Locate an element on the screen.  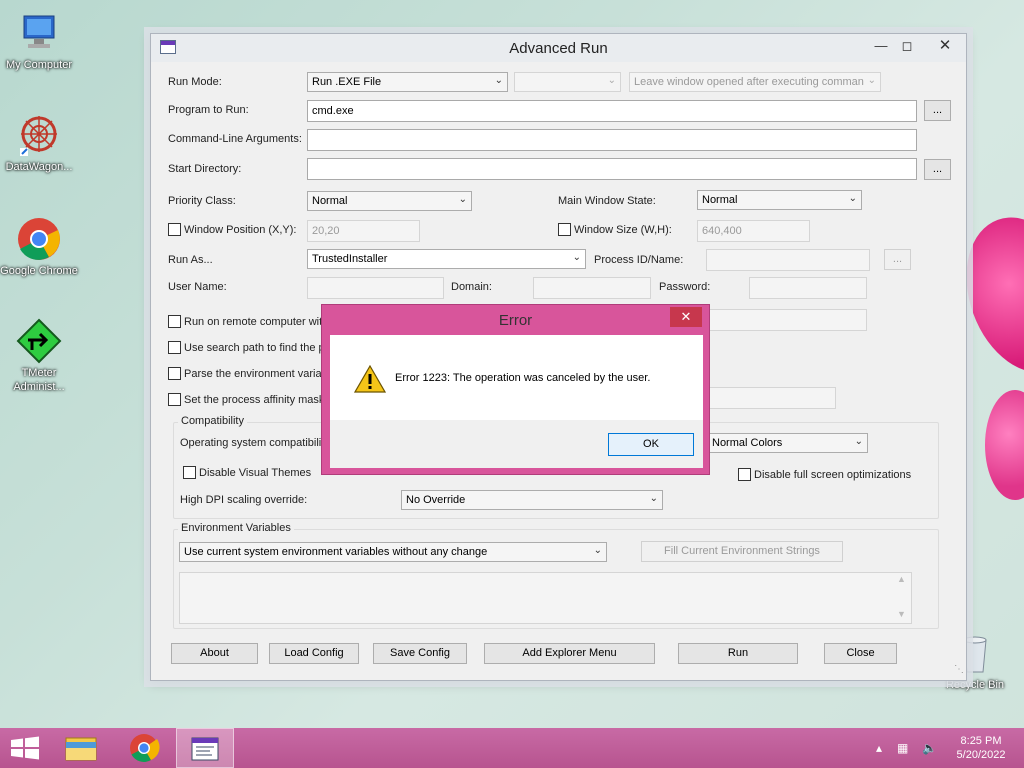
start-dir-input is located at coordinates (612, 169).